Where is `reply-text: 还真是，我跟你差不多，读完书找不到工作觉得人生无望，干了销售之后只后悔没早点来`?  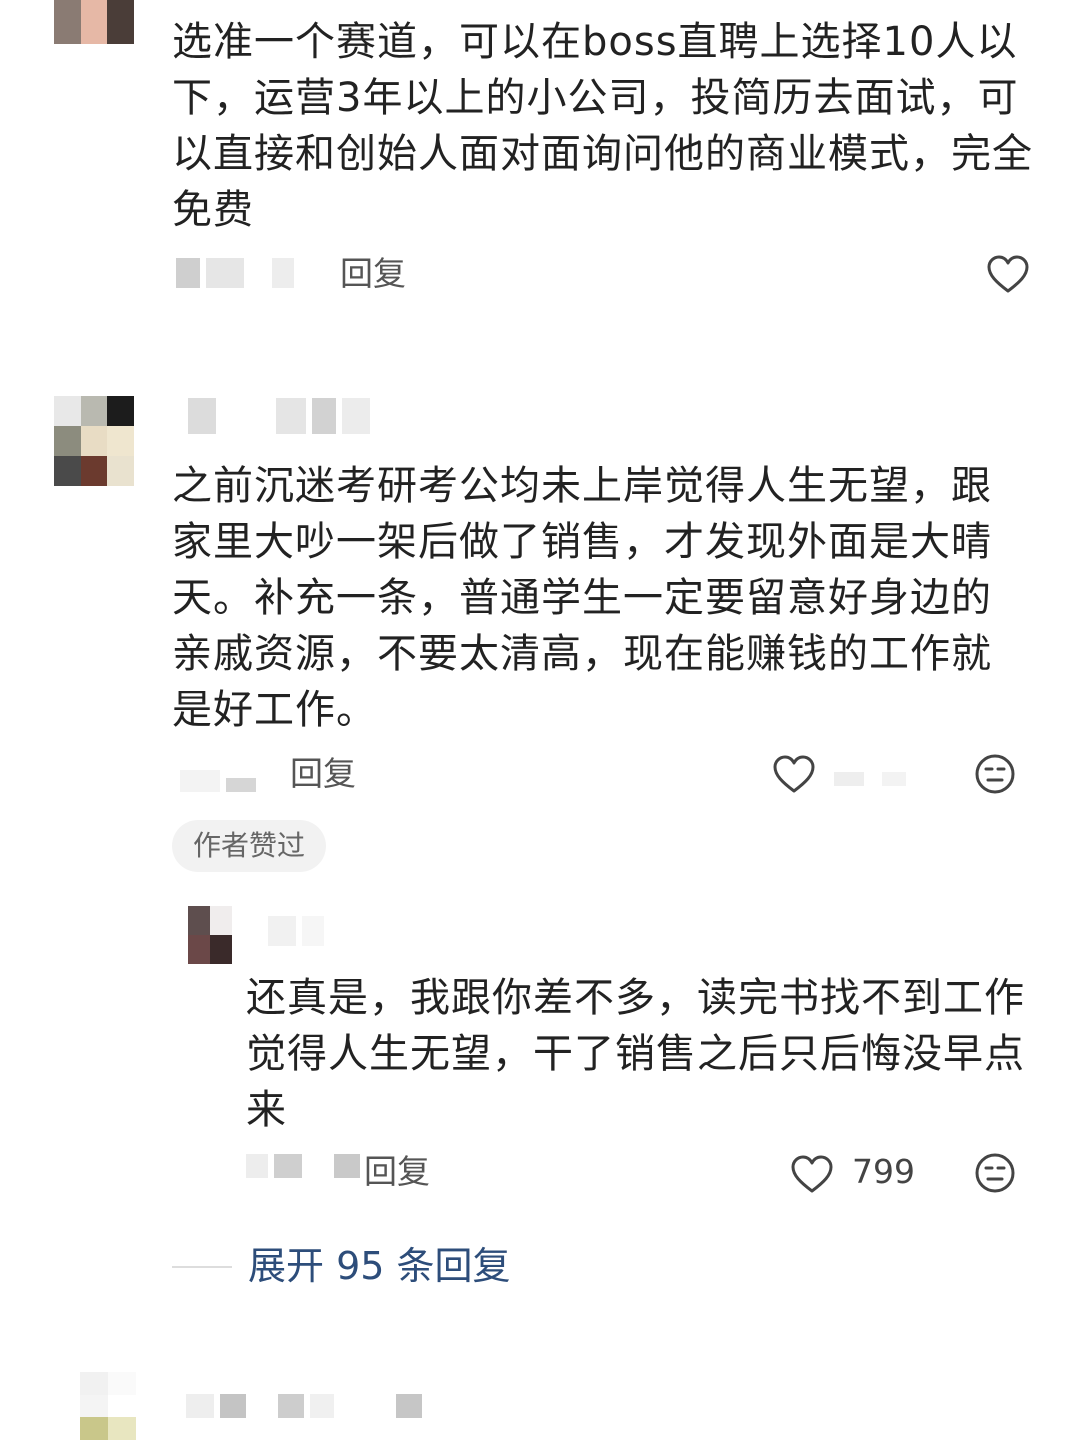
reply-text: 还真是，我跟你差不多，读完书找不到工作觉得人生无望，干了销售之后只后悔没早点来 is located at coordinates (635, 1054).